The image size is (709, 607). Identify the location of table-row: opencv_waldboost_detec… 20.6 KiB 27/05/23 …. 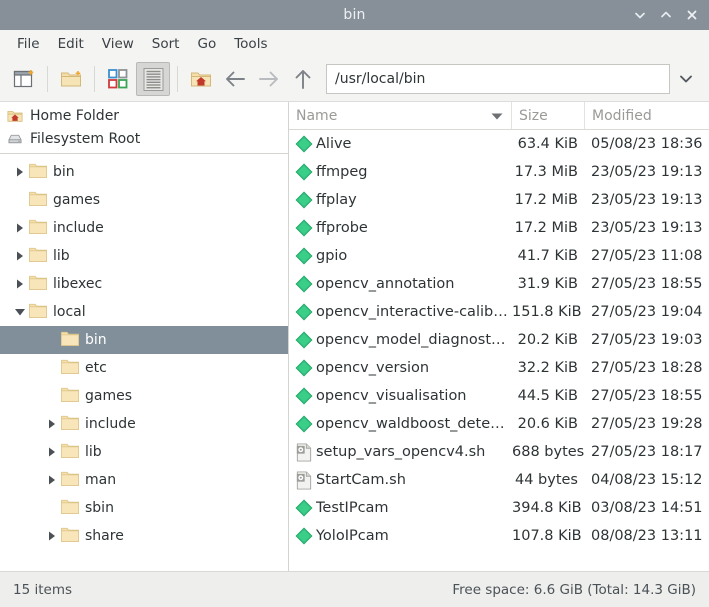
(499, 424).